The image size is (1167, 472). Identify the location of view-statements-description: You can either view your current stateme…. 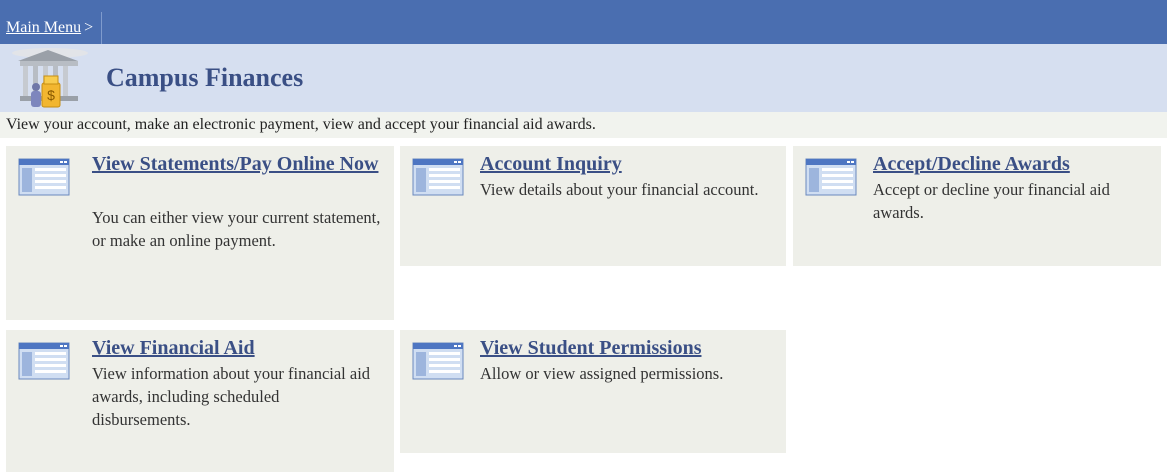
(236, 229).